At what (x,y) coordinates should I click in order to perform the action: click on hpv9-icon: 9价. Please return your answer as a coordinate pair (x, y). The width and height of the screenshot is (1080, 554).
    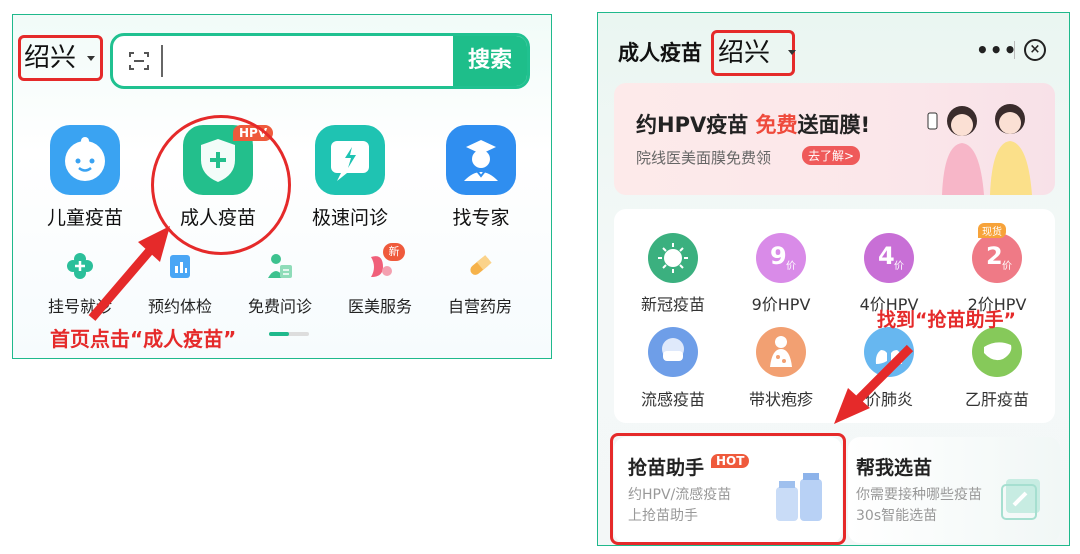
    Looking at the image, I should click on (781, 258).